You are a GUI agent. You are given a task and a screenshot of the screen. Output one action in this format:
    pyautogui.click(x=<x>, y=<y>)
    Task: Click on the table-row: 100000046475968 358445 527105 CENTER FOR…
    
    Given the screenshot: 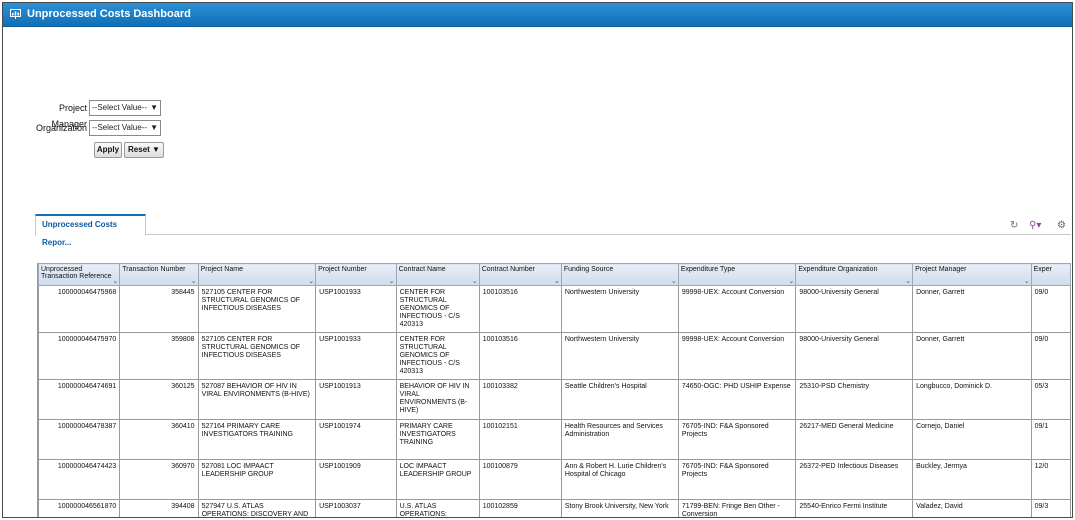 What is the action you would take?
    pyautogui.click(x=554, y=309)
    